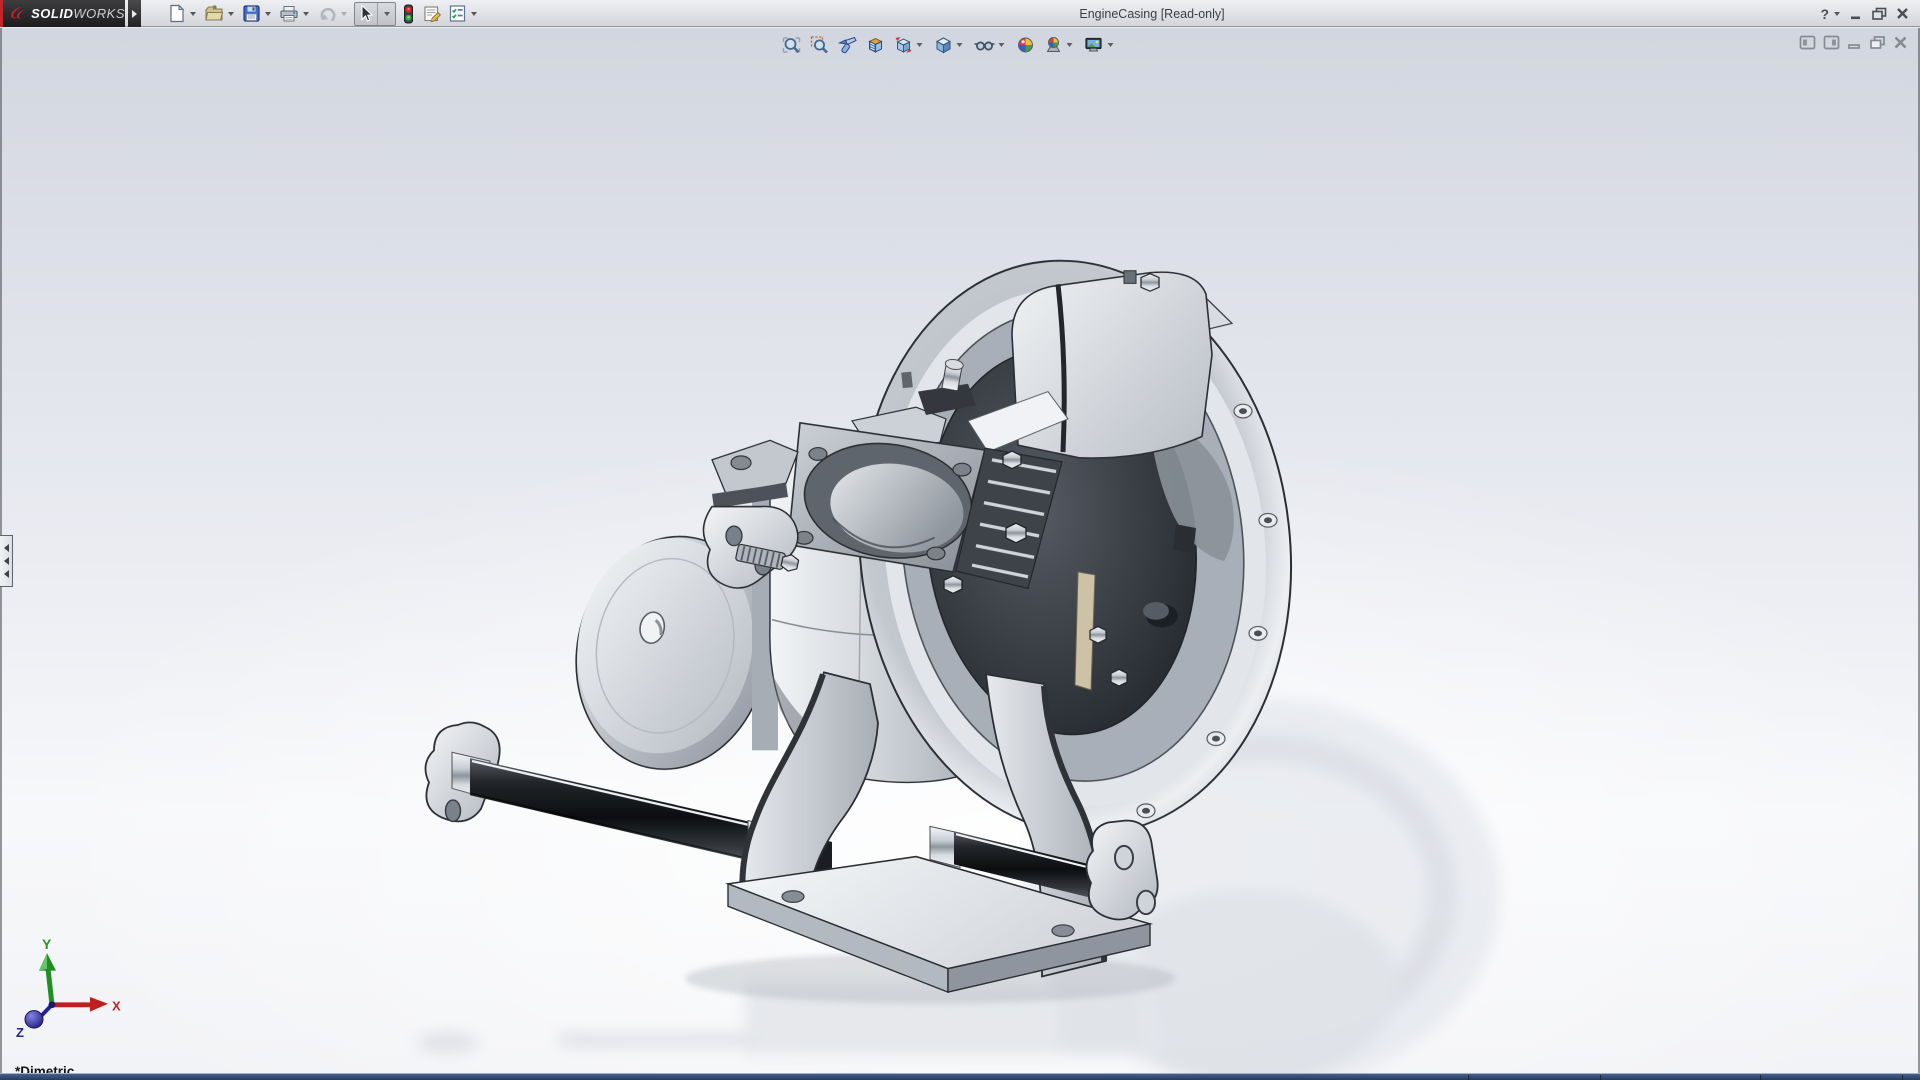 This screenshot has width=1920, height=1080. I want to click on flyout-arrow-icon, so click(134, 13).